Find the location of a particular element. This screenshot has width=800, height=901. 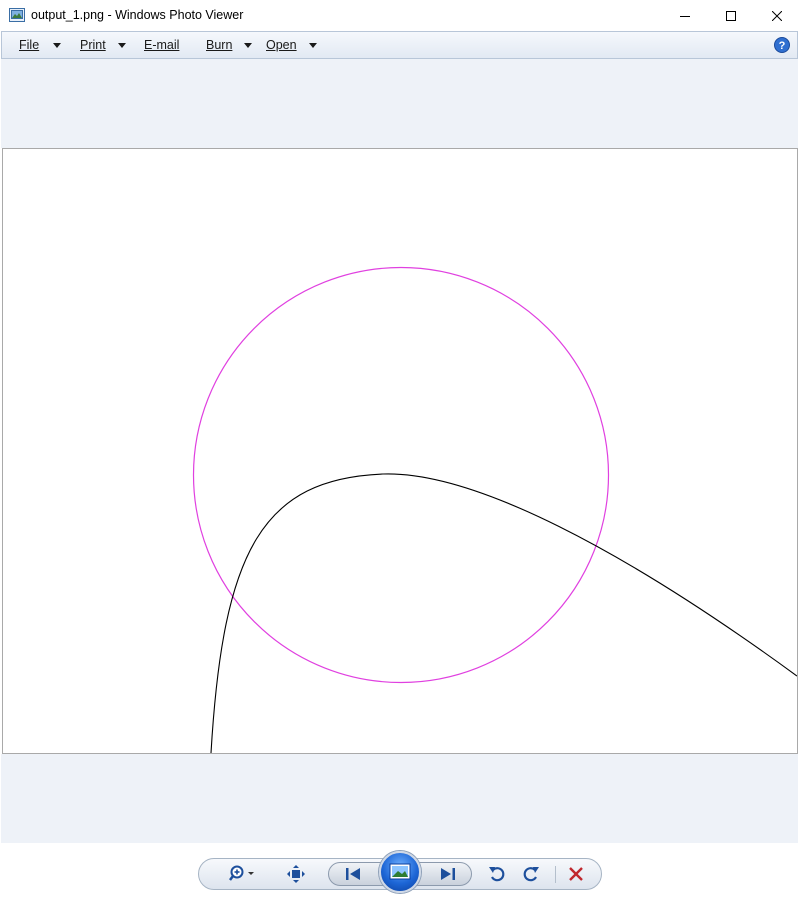

previous-button is located at coordinates (353, 874).